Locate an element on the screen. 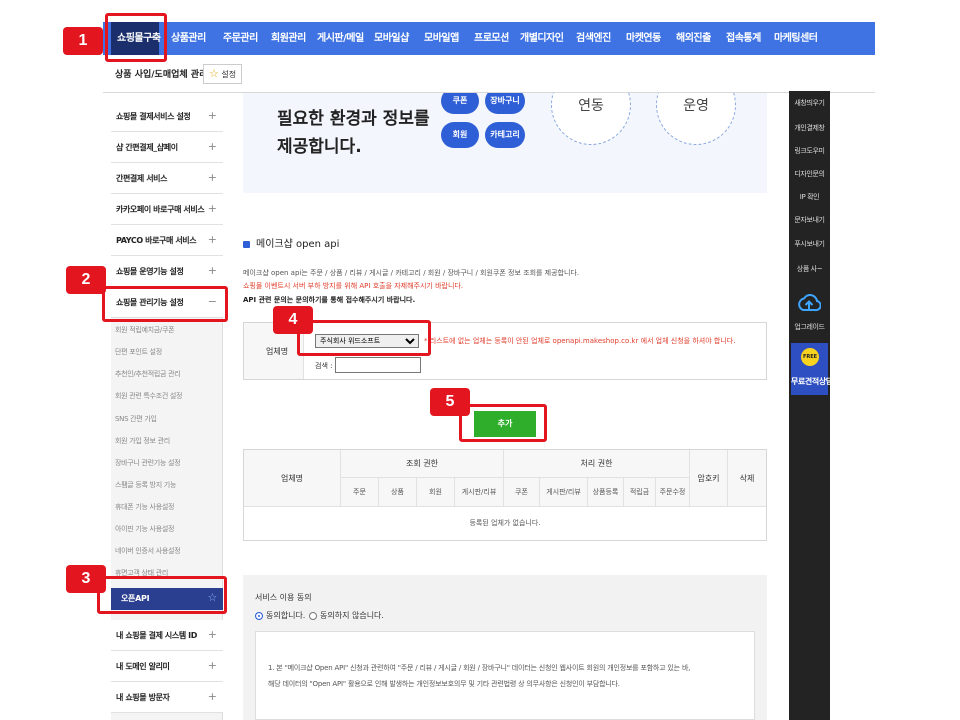 The image size is (960, 720). nav-custom-design: 개별디자인 is located at coordinates (542, 38).